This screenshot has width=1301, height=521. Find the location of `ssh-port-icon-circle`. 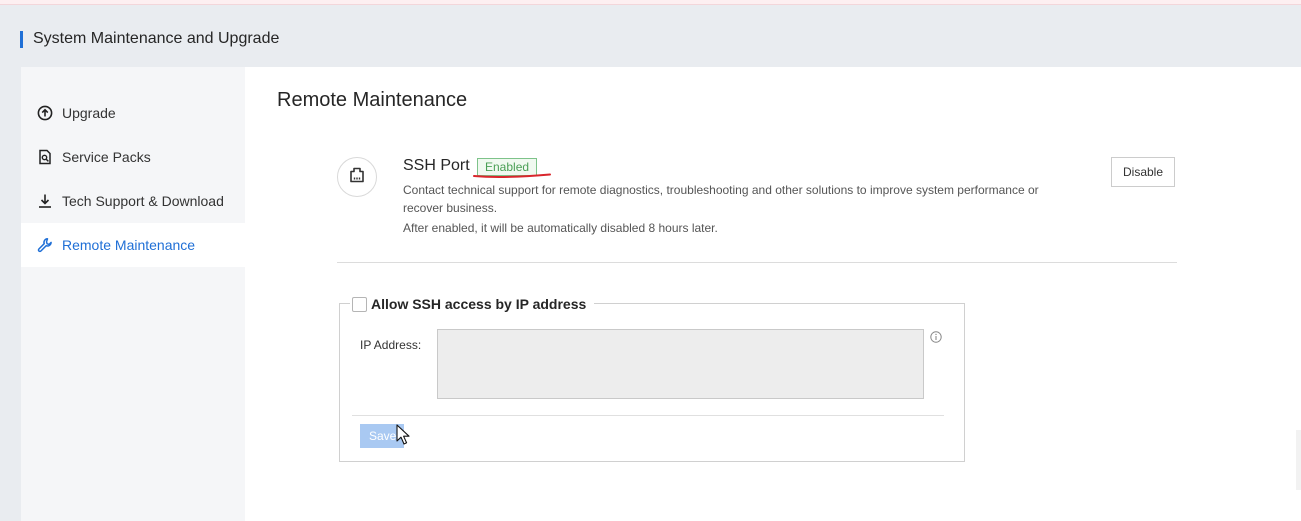

ssh-port-icon-circle is located at coordinates (357, 177).